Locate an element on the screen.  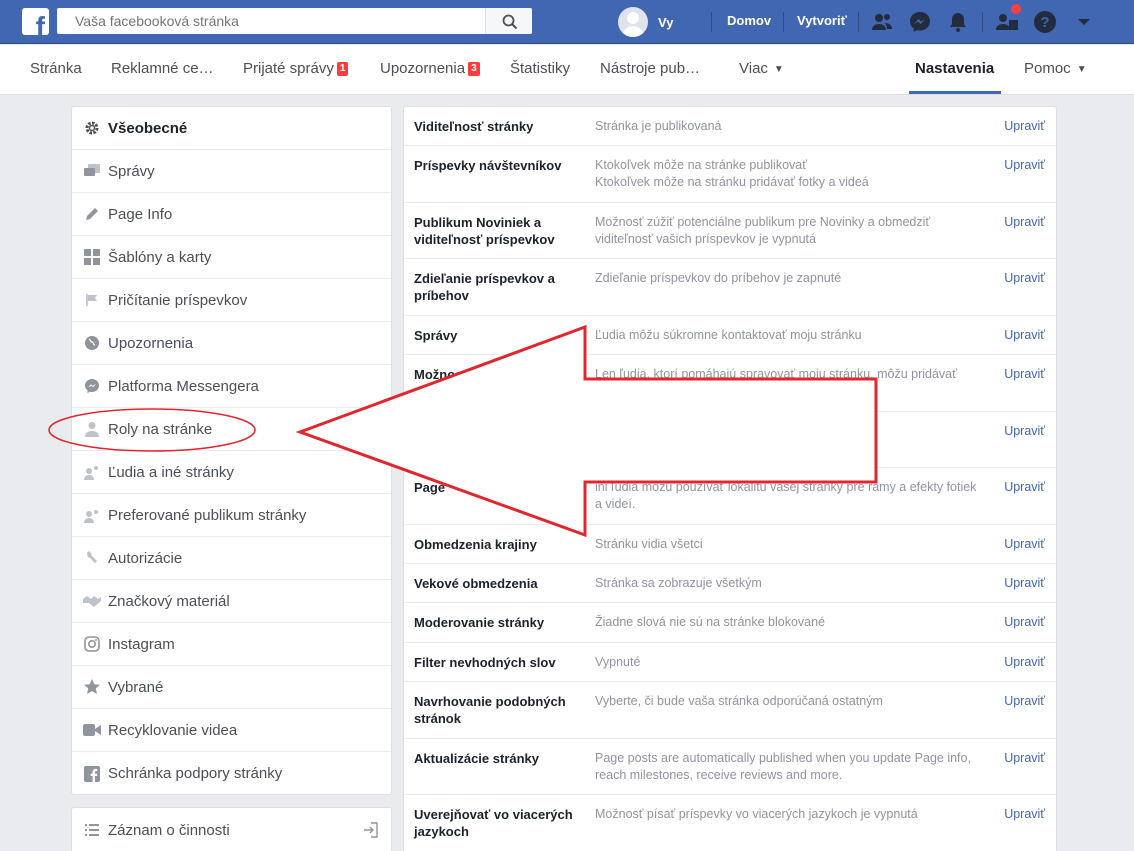
sidebar-item-page-support-inbox: Schránka podpory stránky is located at coordinates (231, 773).